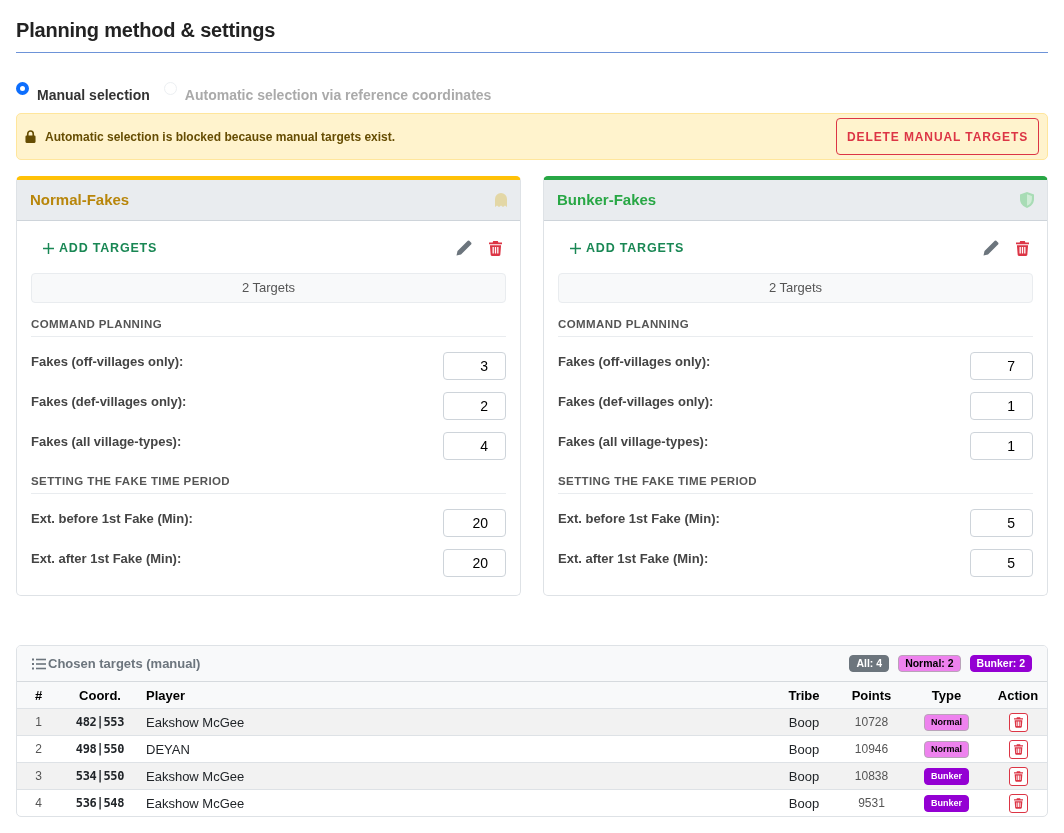  What do you see at coordinates (474, 366) in the screenshot?
I see `number-field: 3` at bounding box center [474, 366].